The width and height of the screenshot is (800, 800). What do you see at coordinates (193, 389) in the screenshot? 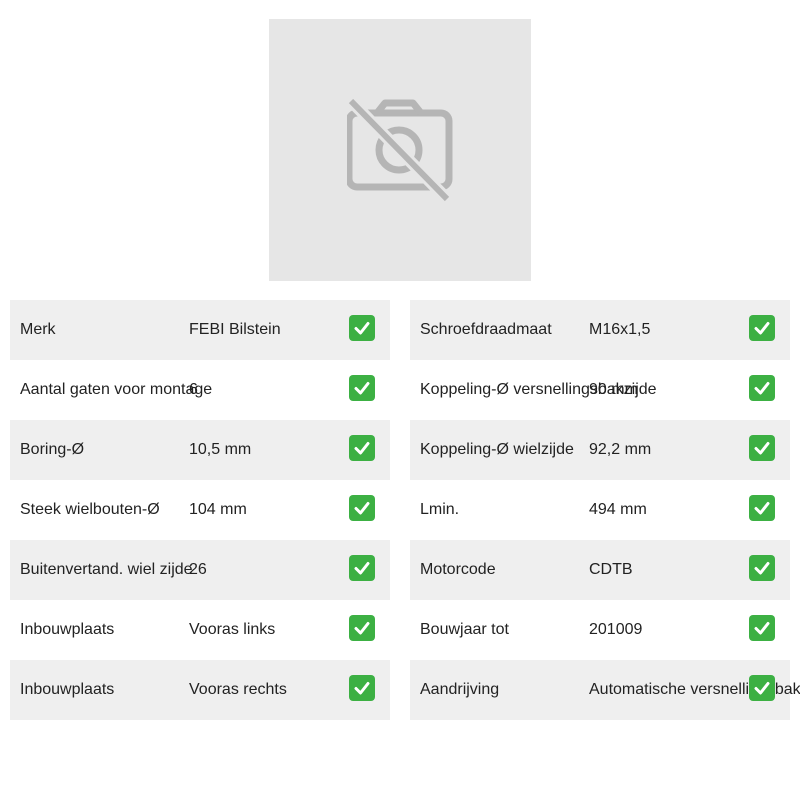
I see `spec-value: 6` at bounding box center [193, 389].